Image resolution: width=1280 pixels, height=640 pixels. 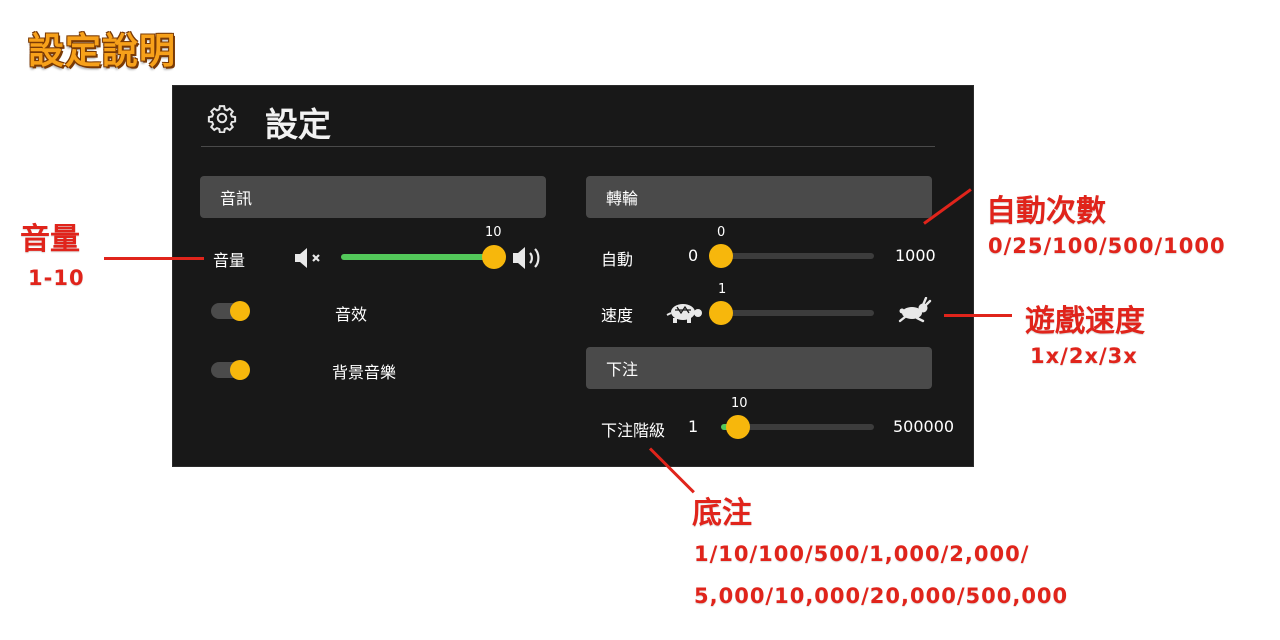 I want to click on bet-section-label: 下注, so click(x=622, y=369).